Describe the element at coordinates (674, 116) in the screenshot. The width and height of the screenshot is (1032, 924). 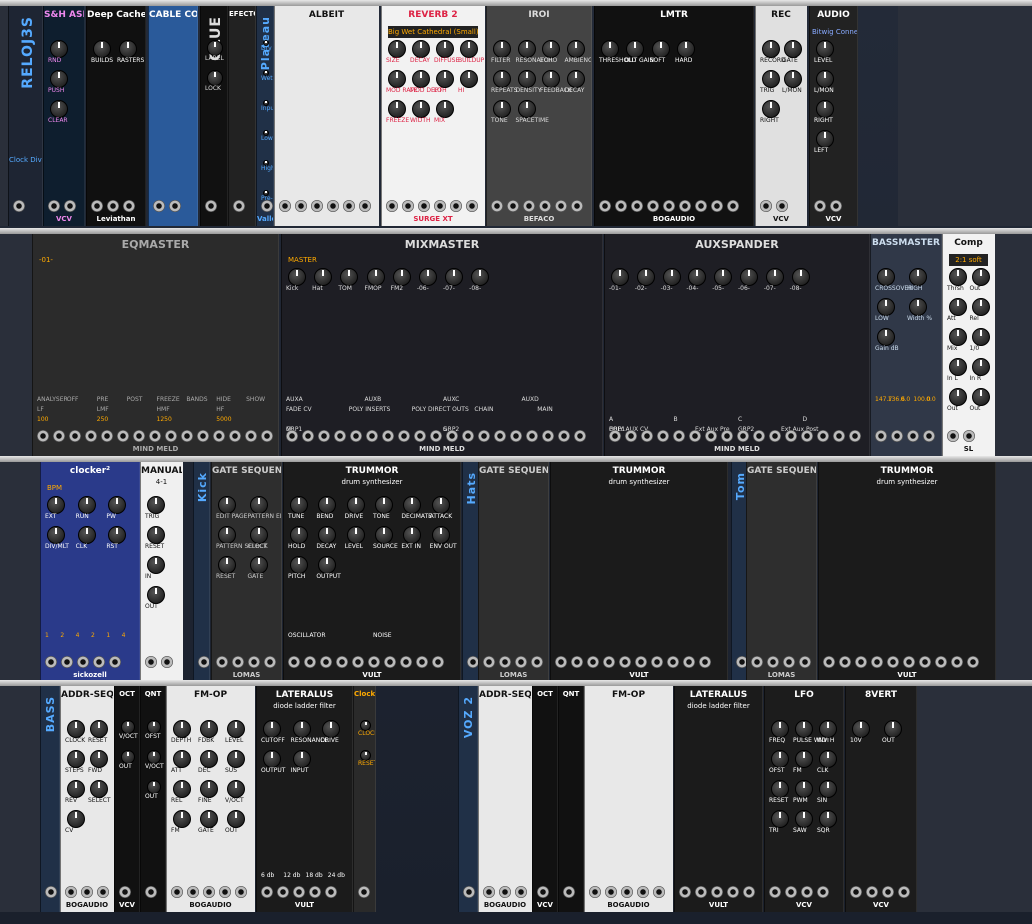
I see `module-lmtr: LMTR THRESHOLD OUT GAIN SOFT HARD BOGAUDIO` at that location.